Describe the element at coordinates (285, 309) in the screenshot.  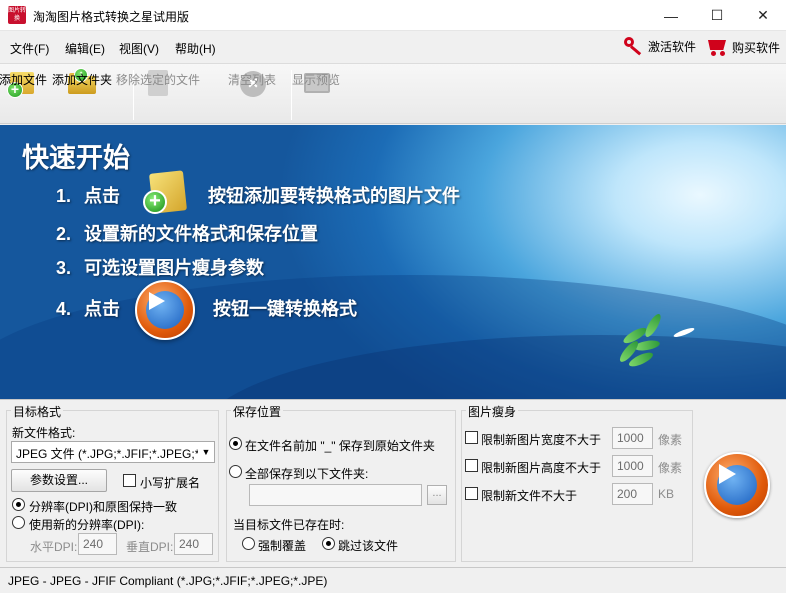
I see `step-4-after: 按钮一键转换格式` at that location.